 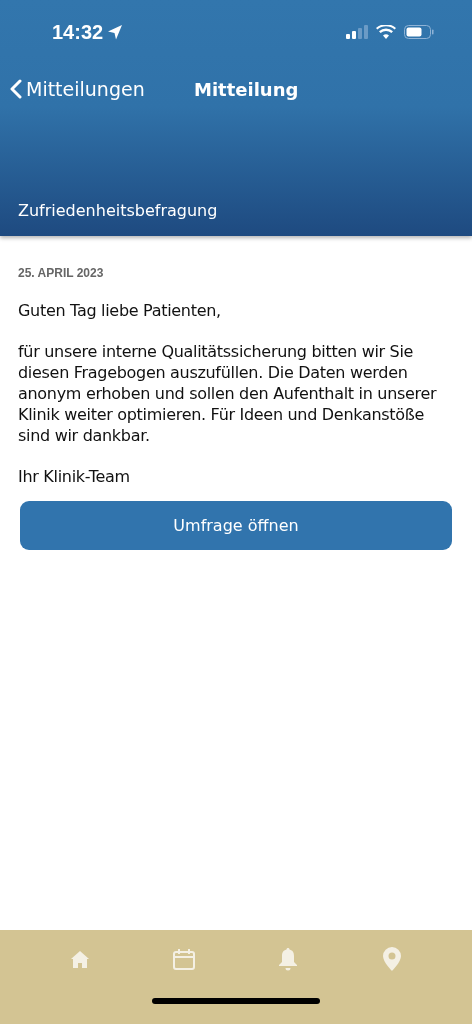 I want to click on screen-title: Mitteilung, so click(x=246, y=89).